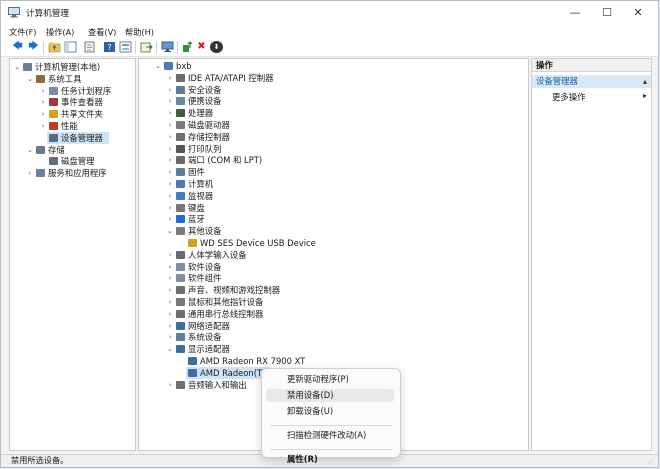  Describe the element at coordinates (53, 161) in the screenshot. I see `disk-management-icon` at that location.